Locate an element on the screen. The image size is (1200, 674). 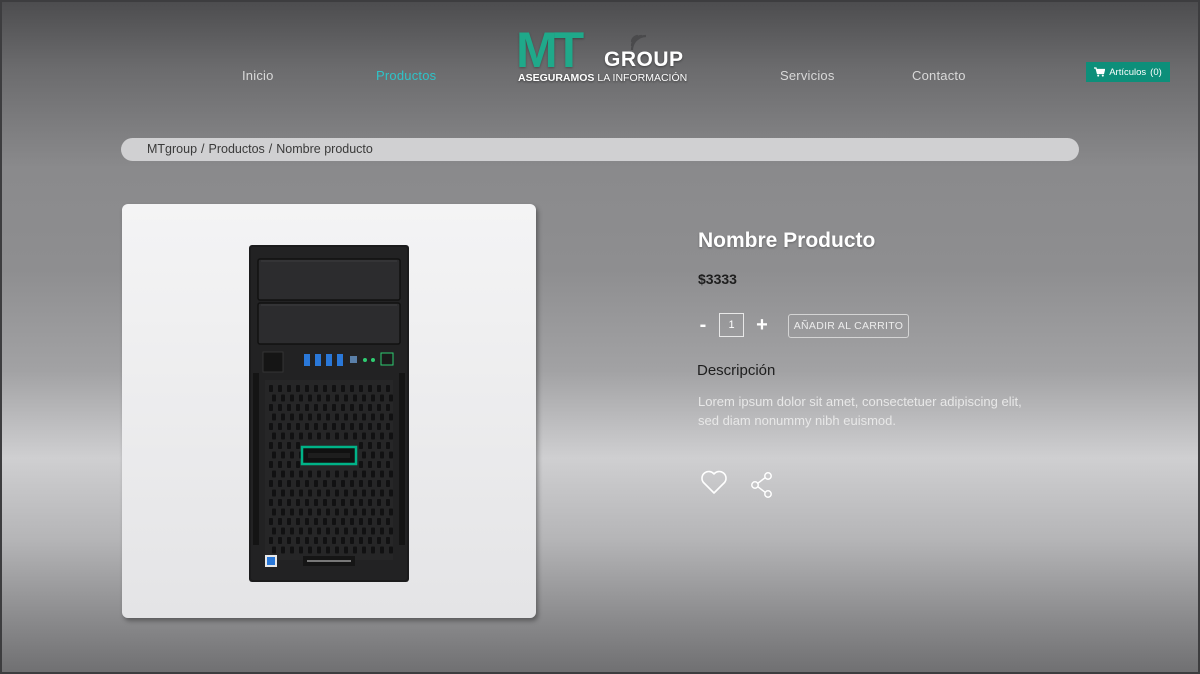
breadcrumb-home: MTgroup is located at coordinates (172, 149).